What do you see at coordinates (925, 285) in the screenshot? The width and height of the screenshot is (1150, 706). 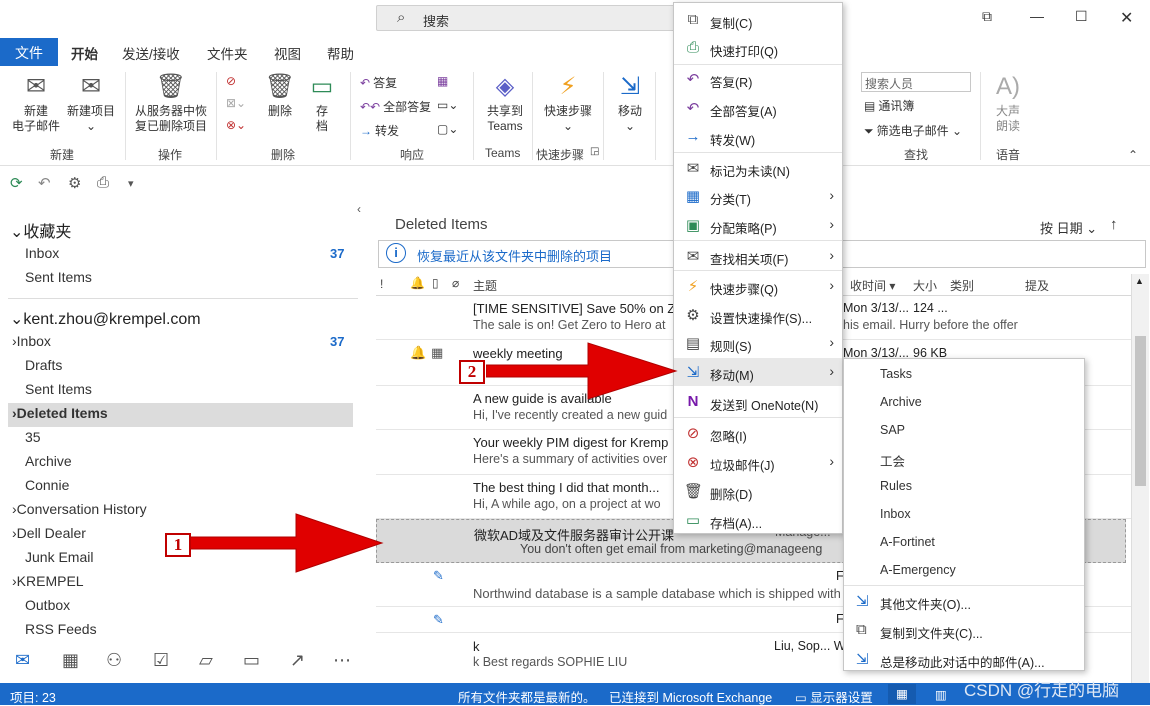 I see `size-column: 大小` at bounding box center [925, 285].